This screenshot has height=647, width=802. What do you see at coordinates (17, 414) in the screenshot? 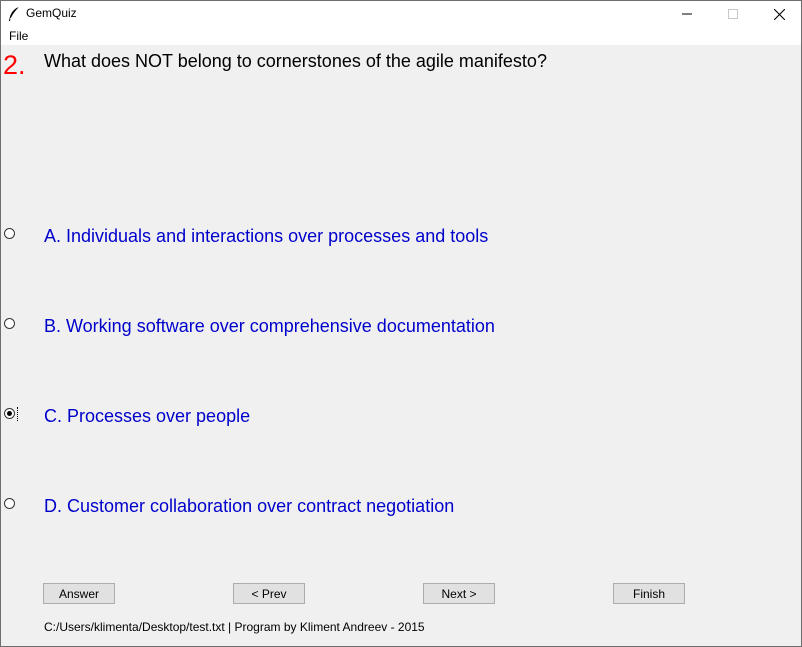
I see `focus-indicator` at bounding box center [17, 414].